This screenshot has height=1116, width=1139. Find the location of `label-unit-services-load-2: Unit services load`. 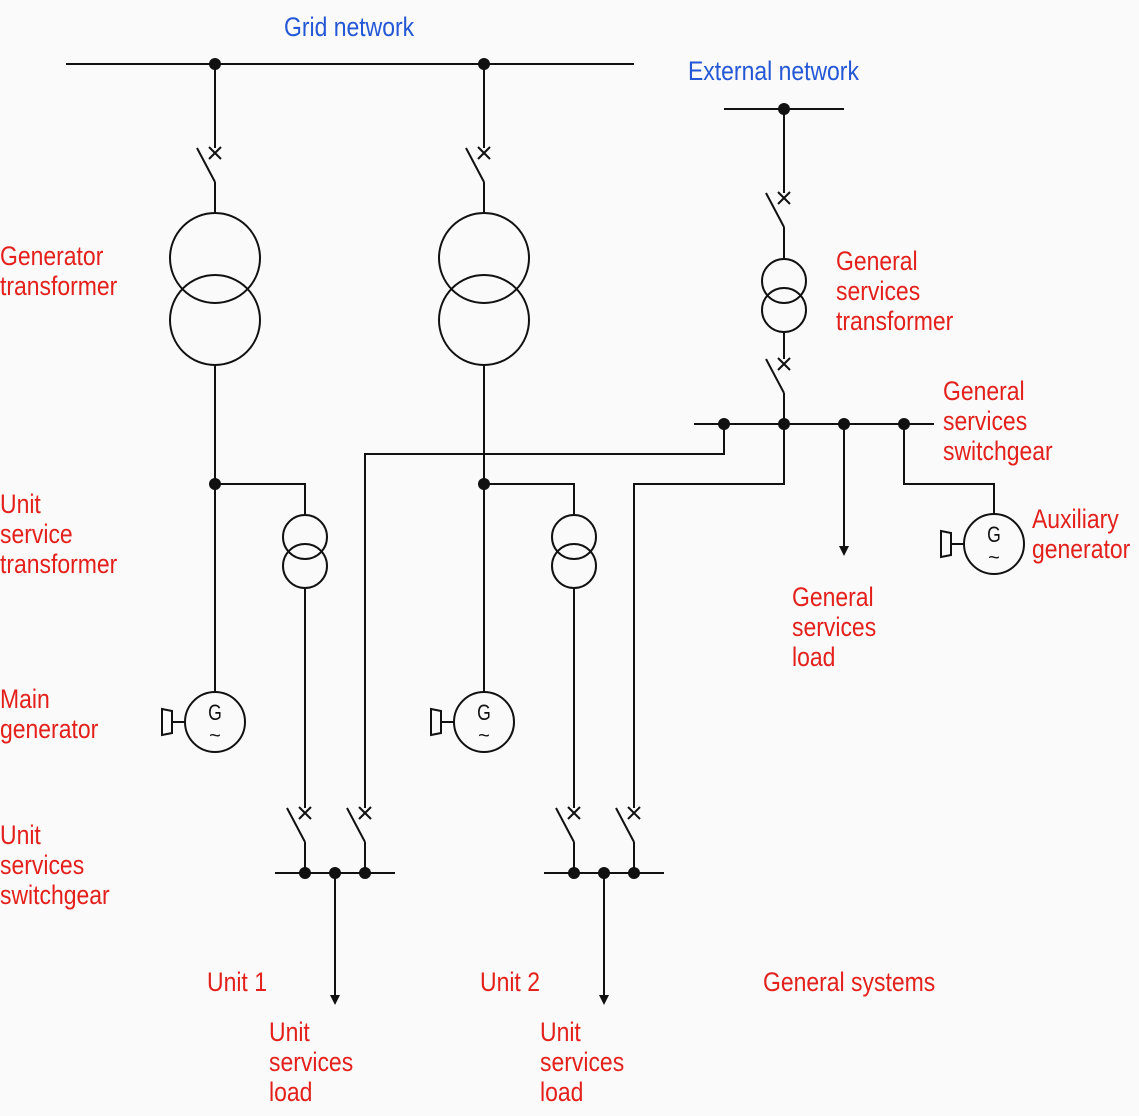

label-unit-services-load-2: Unit services load is located at coordinates (582, 1062).